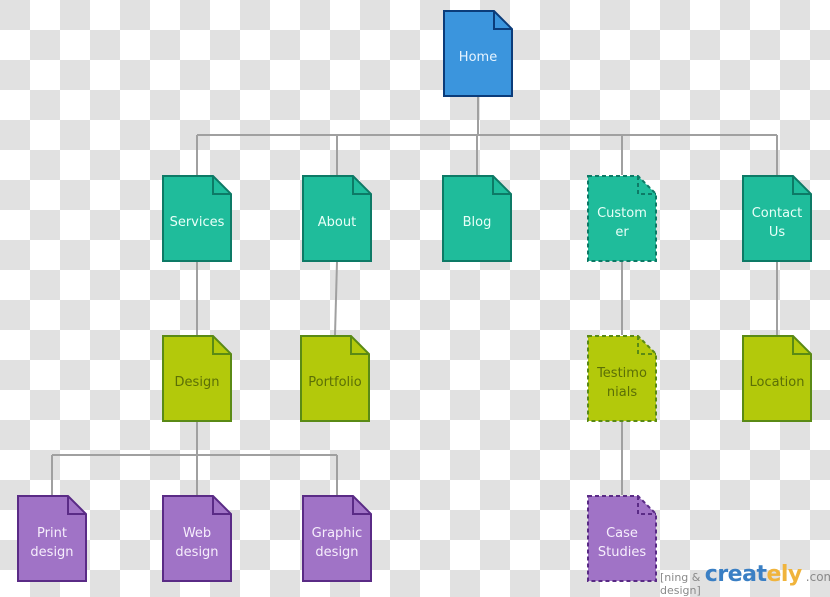  What do you see at coordinates (680, 584) in the screenshot?
I see `watermark-caption: [ning & design]` at bounding box center [680, 584].